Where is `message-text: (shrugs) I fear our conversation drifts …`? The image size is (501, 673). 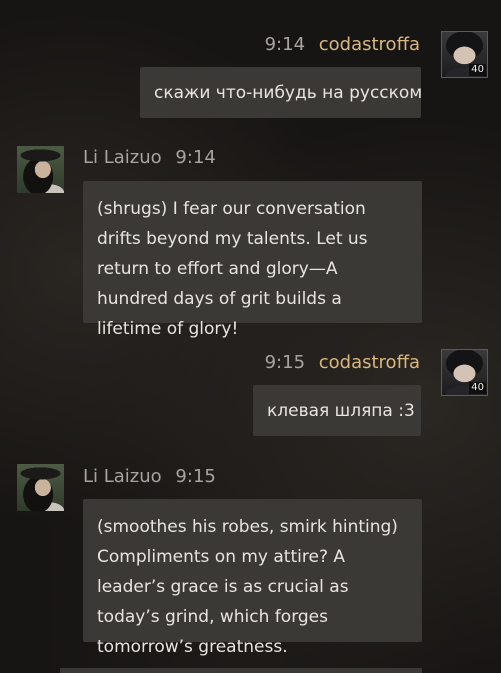 message-text: (shrugs) I fear our conversation drifts … is located at coordinates (232, 269).